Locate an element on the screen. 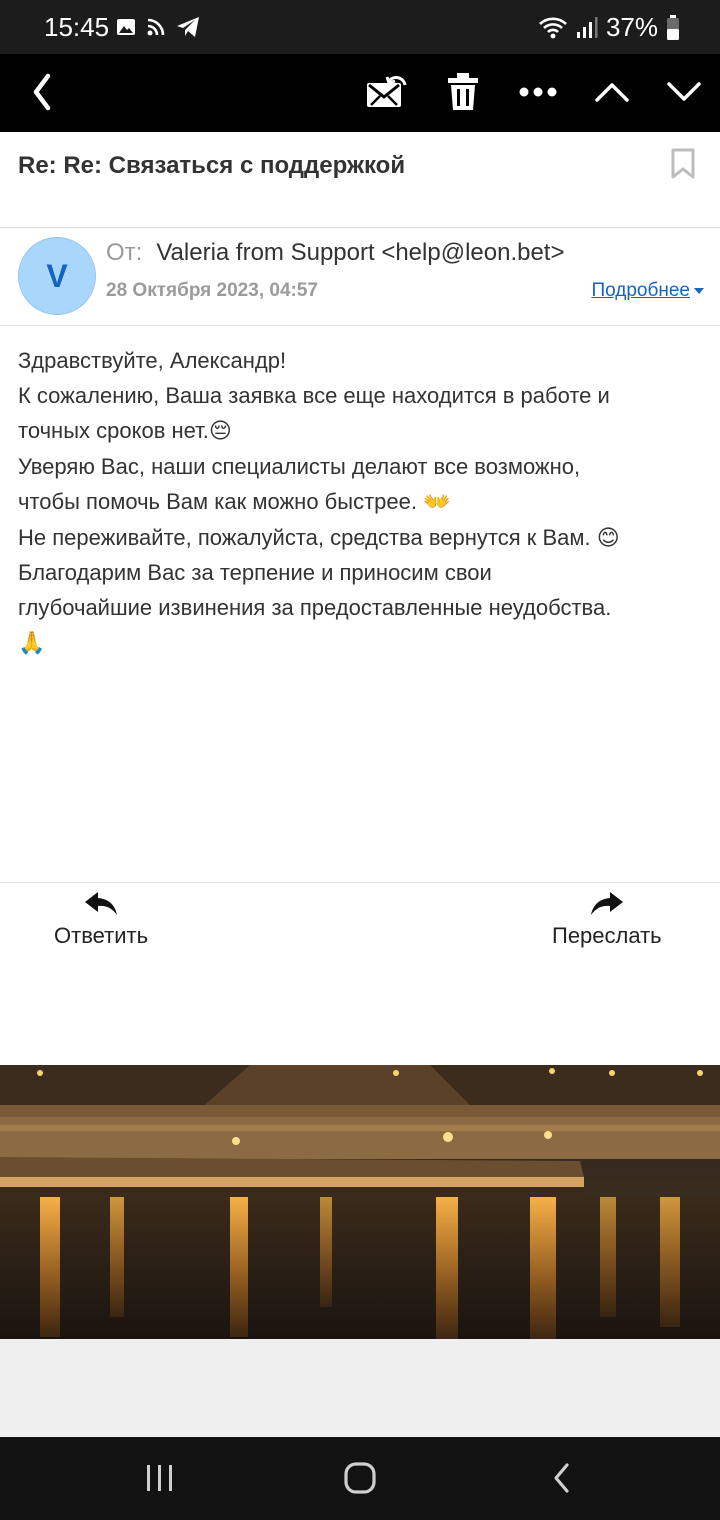  sender-address: Valeria from Support <help@leon.bet> is located at coordinates (360, 252).